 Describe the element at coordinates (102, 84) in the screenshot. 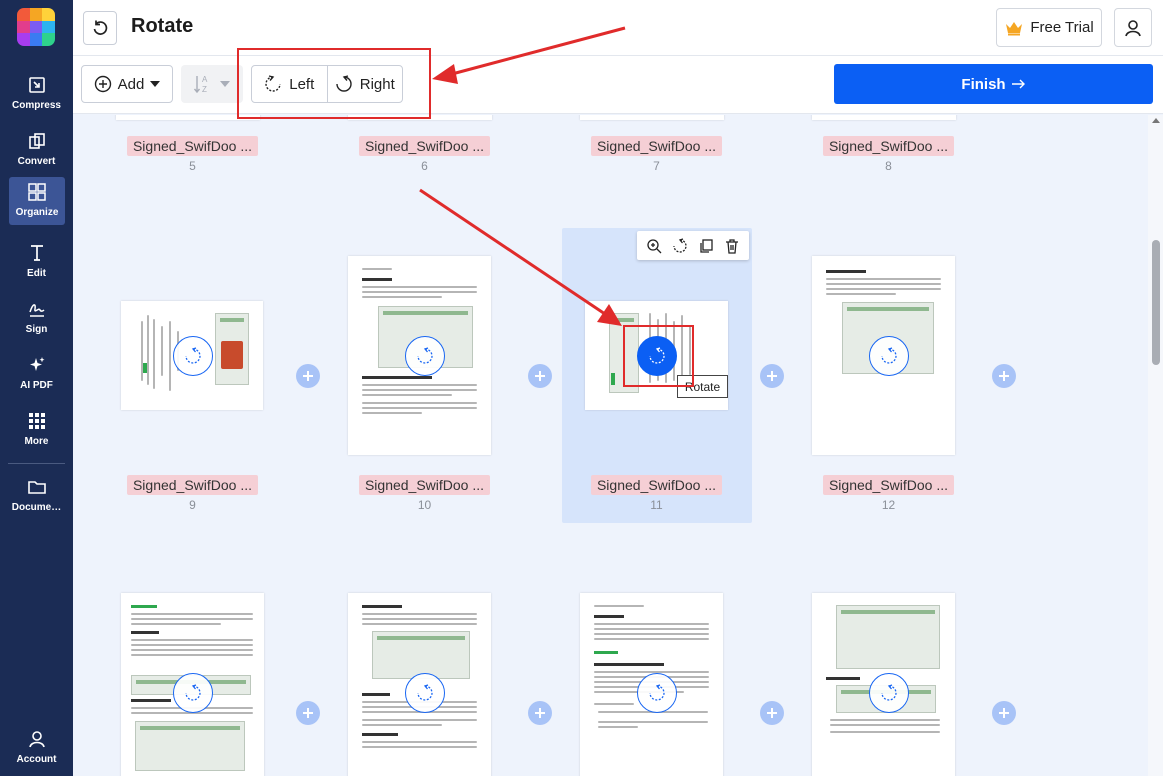

I see `plus-circle-icon` at that location.